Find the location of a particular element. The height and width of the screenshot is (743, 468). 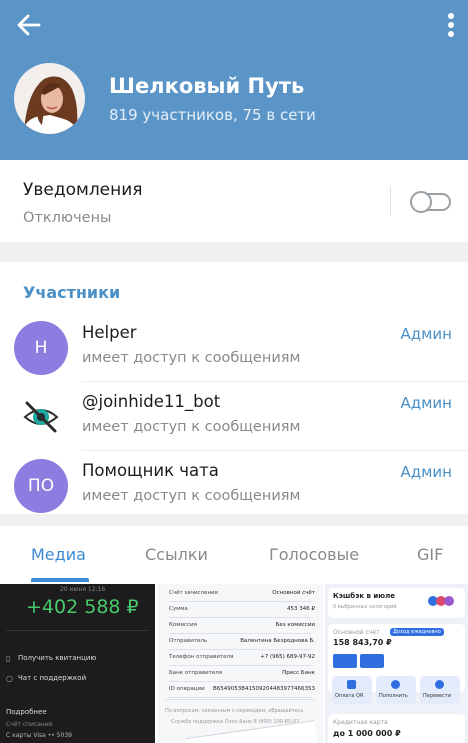

members-title: Участники is located at coordinates (72, 292).